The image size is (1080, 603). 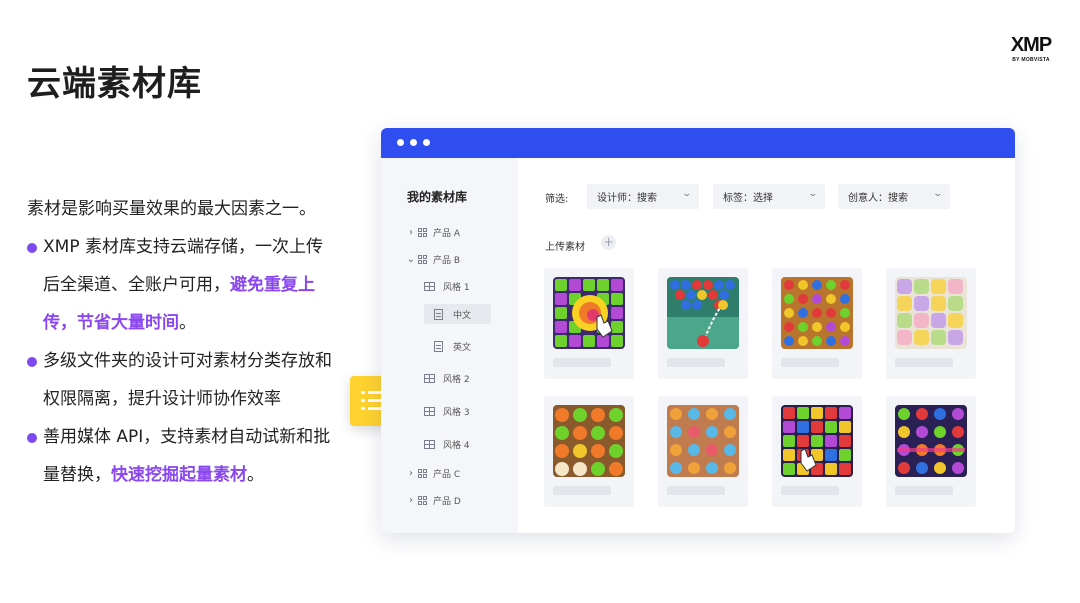 I want to click on candy-tap-thumbnail, so click(x=589, y=313).